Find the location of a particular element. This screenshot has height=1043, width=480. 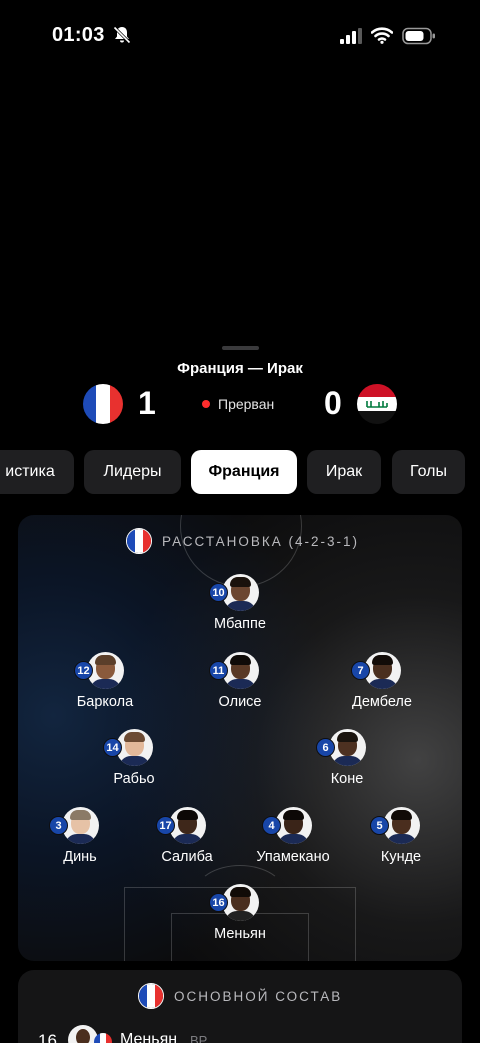

cellular-signal-icon is located at coordinates (351, 36).